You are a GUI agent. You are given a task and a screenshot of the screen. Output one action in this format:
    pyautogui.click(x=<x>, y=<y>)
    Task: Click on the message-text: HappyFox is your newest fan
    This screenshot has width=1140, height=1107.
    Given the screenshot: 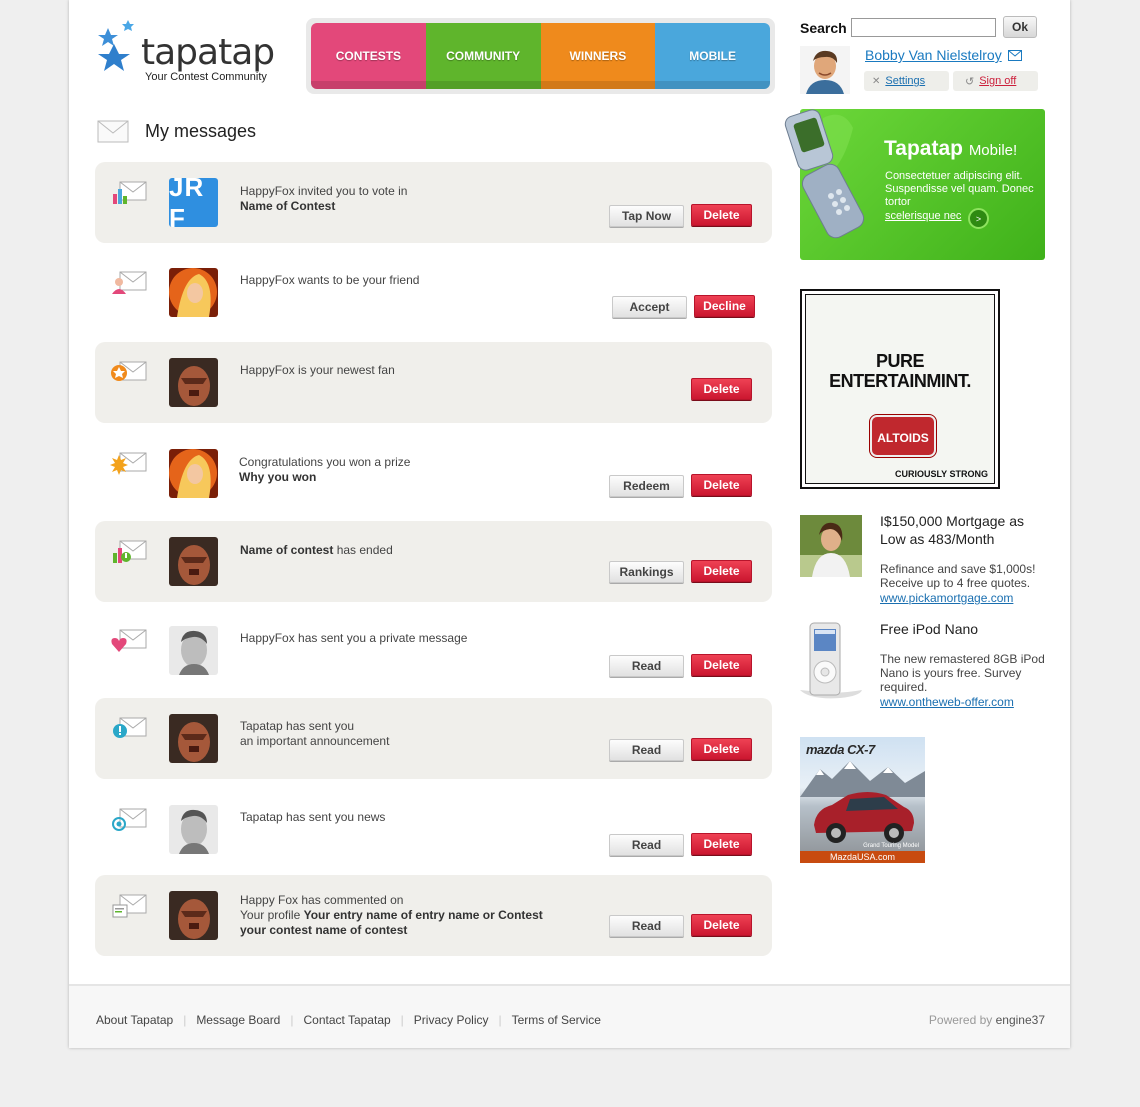 What is the action you would take?
    pyautogui.click(x=317, y=370)
    